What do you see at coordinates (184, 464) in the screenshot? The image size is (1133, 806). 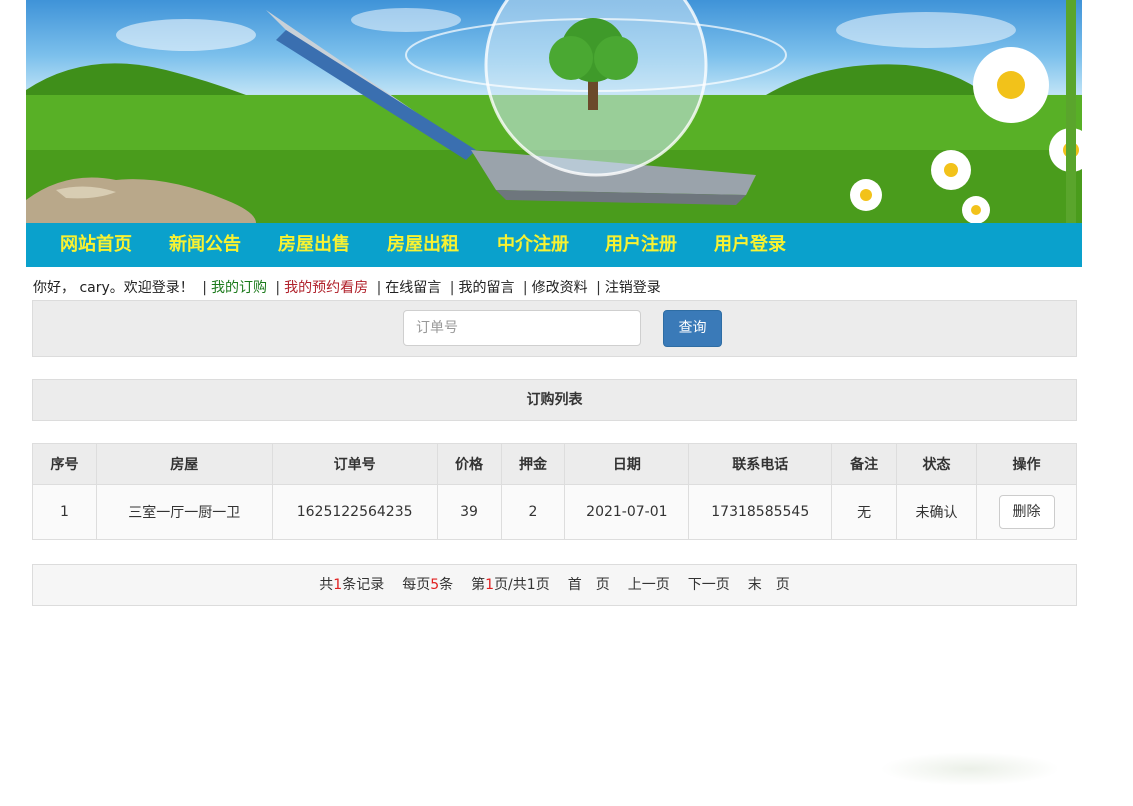 I see `col-header-house: 房屋` at bounding box center [184, 464].